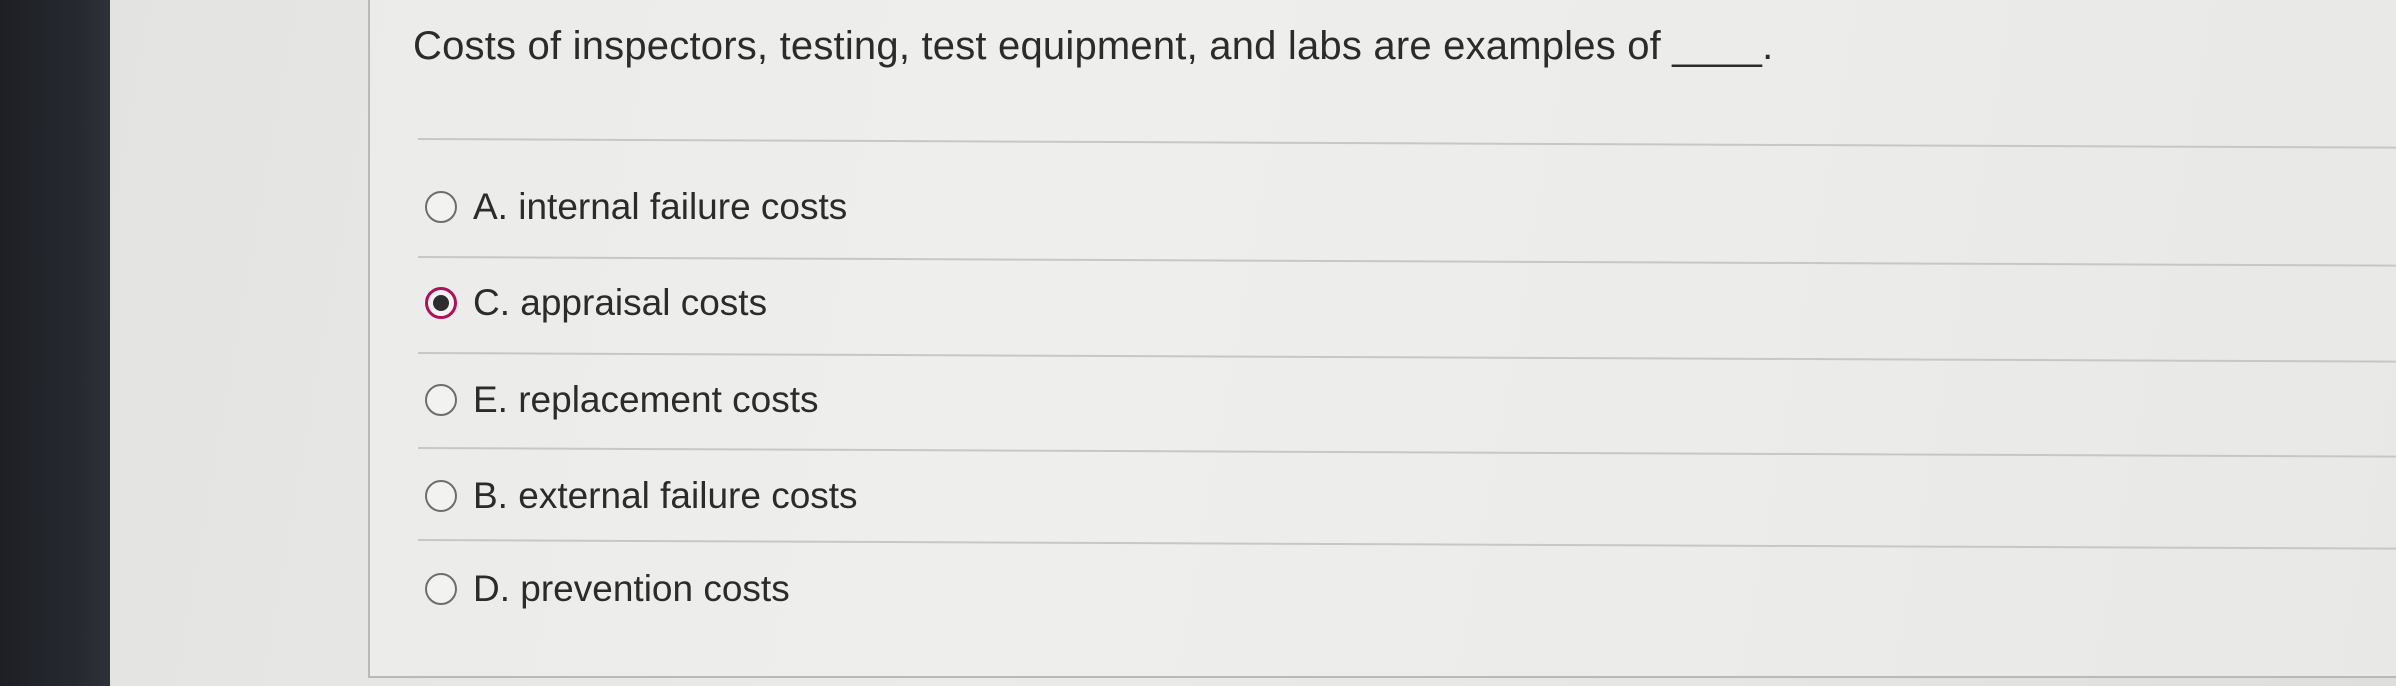  I want to click on answer-option-c: C. appraisal costs, so click(596, 303).